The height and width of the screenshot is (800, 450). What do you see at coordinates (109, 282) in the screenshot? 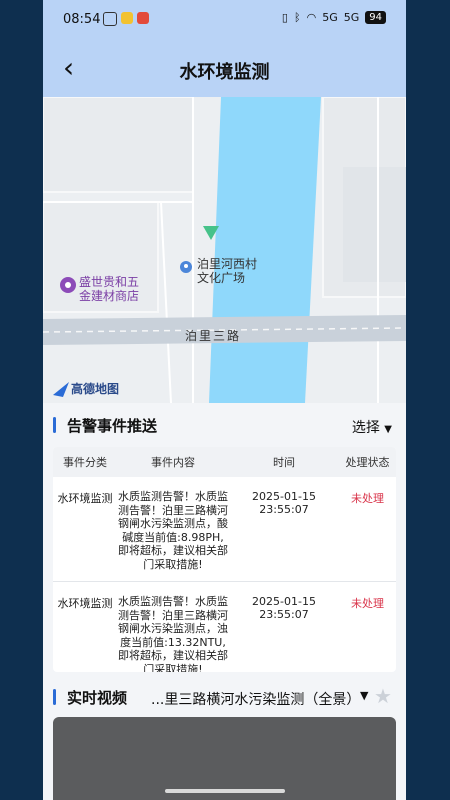
I see `shop-label-line: 盛世贵和五` at bounding box center [109, 282].